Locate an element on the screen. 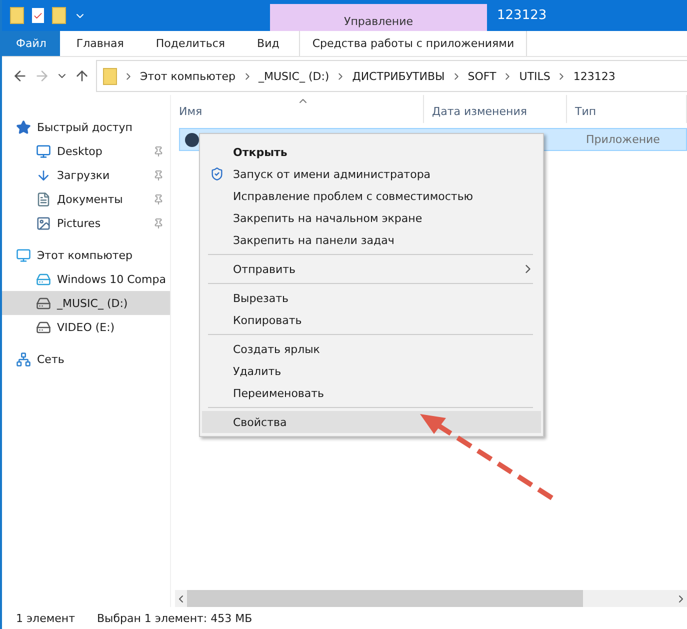 The height and width of the screenshot is (629, 687). menu-item: Отправить is located at coordinates (371, 269).